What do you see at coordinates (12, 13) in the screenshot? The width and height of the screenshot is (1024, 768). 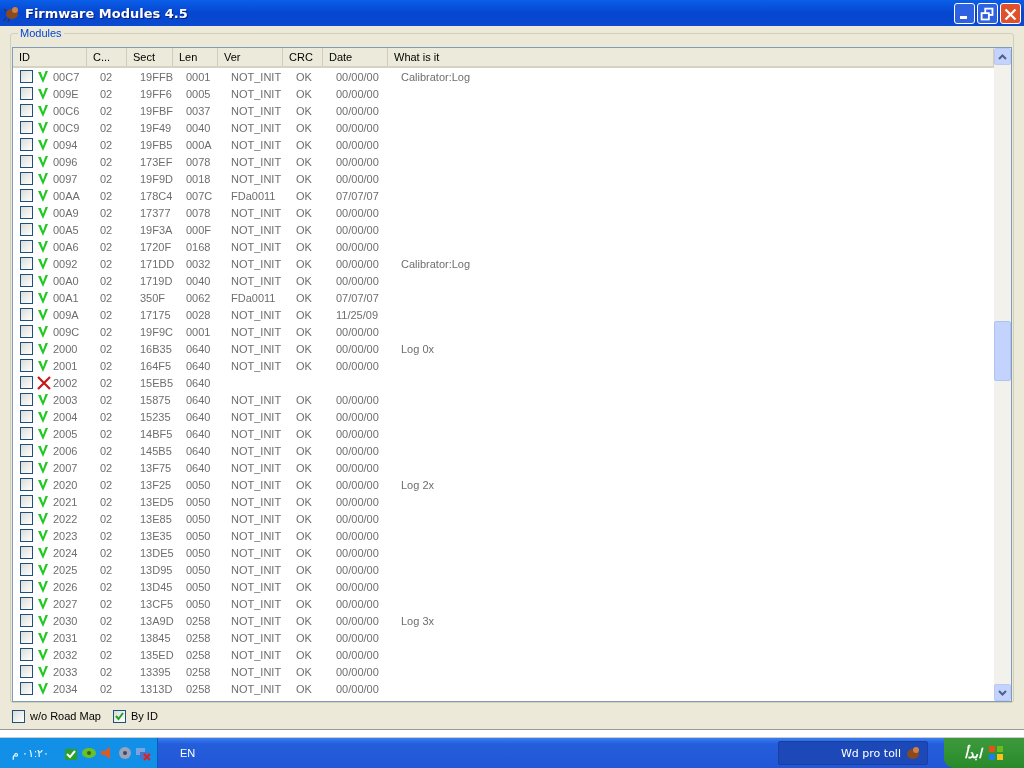 I see `bug-icon` at bounding box center [12, 13].